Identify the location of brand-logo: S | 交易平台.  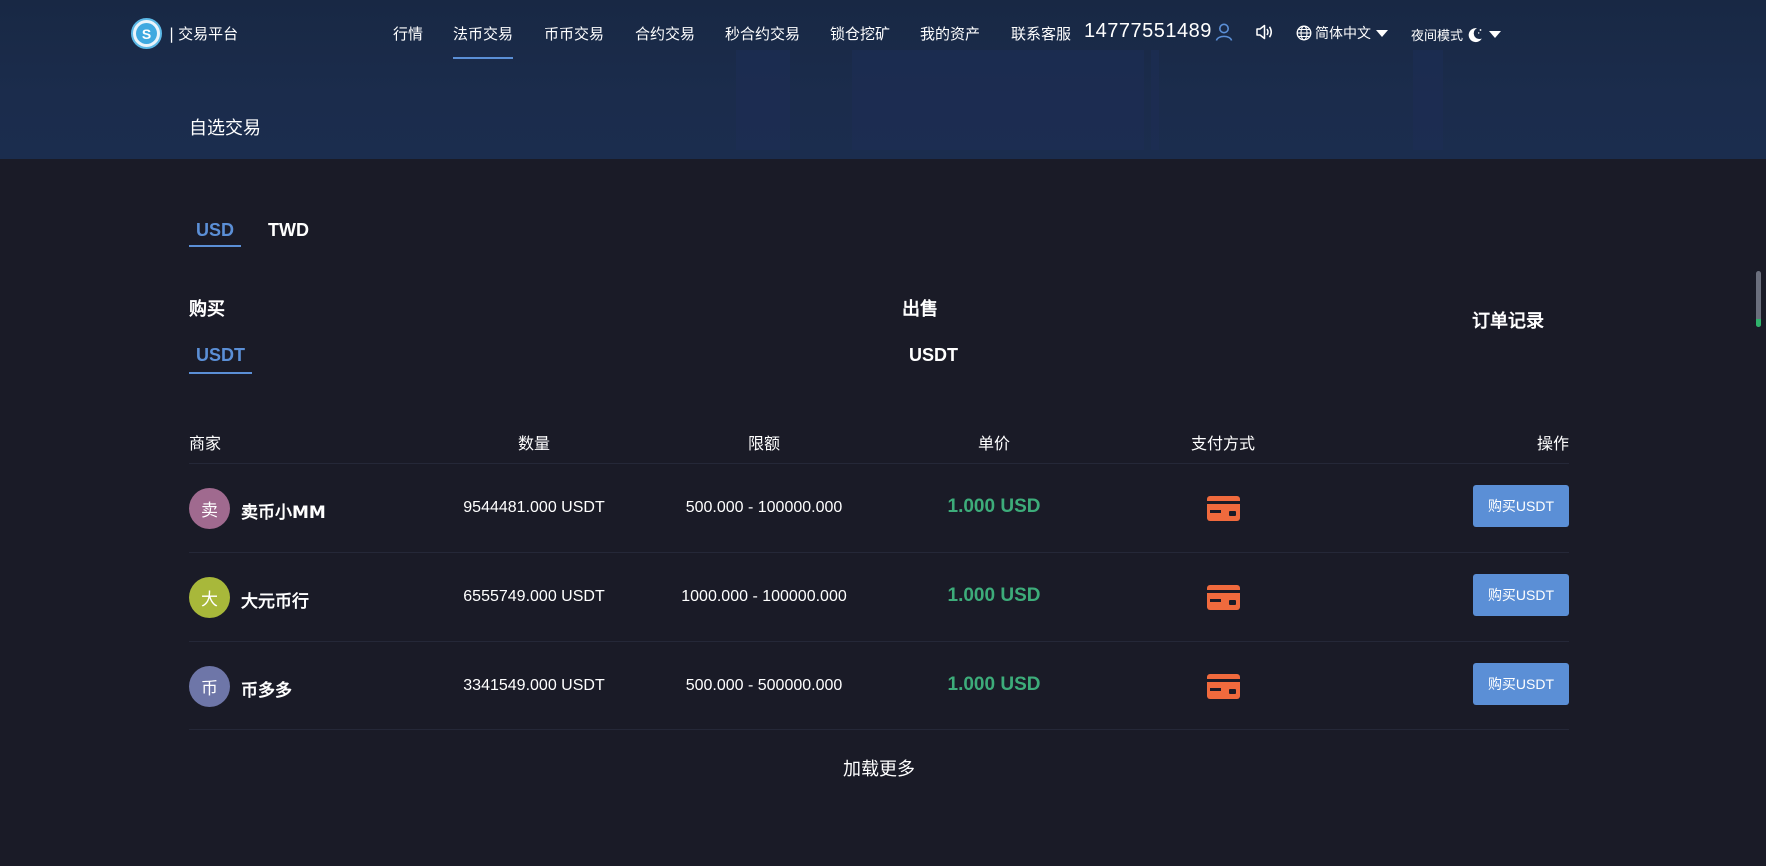
(184, 33).